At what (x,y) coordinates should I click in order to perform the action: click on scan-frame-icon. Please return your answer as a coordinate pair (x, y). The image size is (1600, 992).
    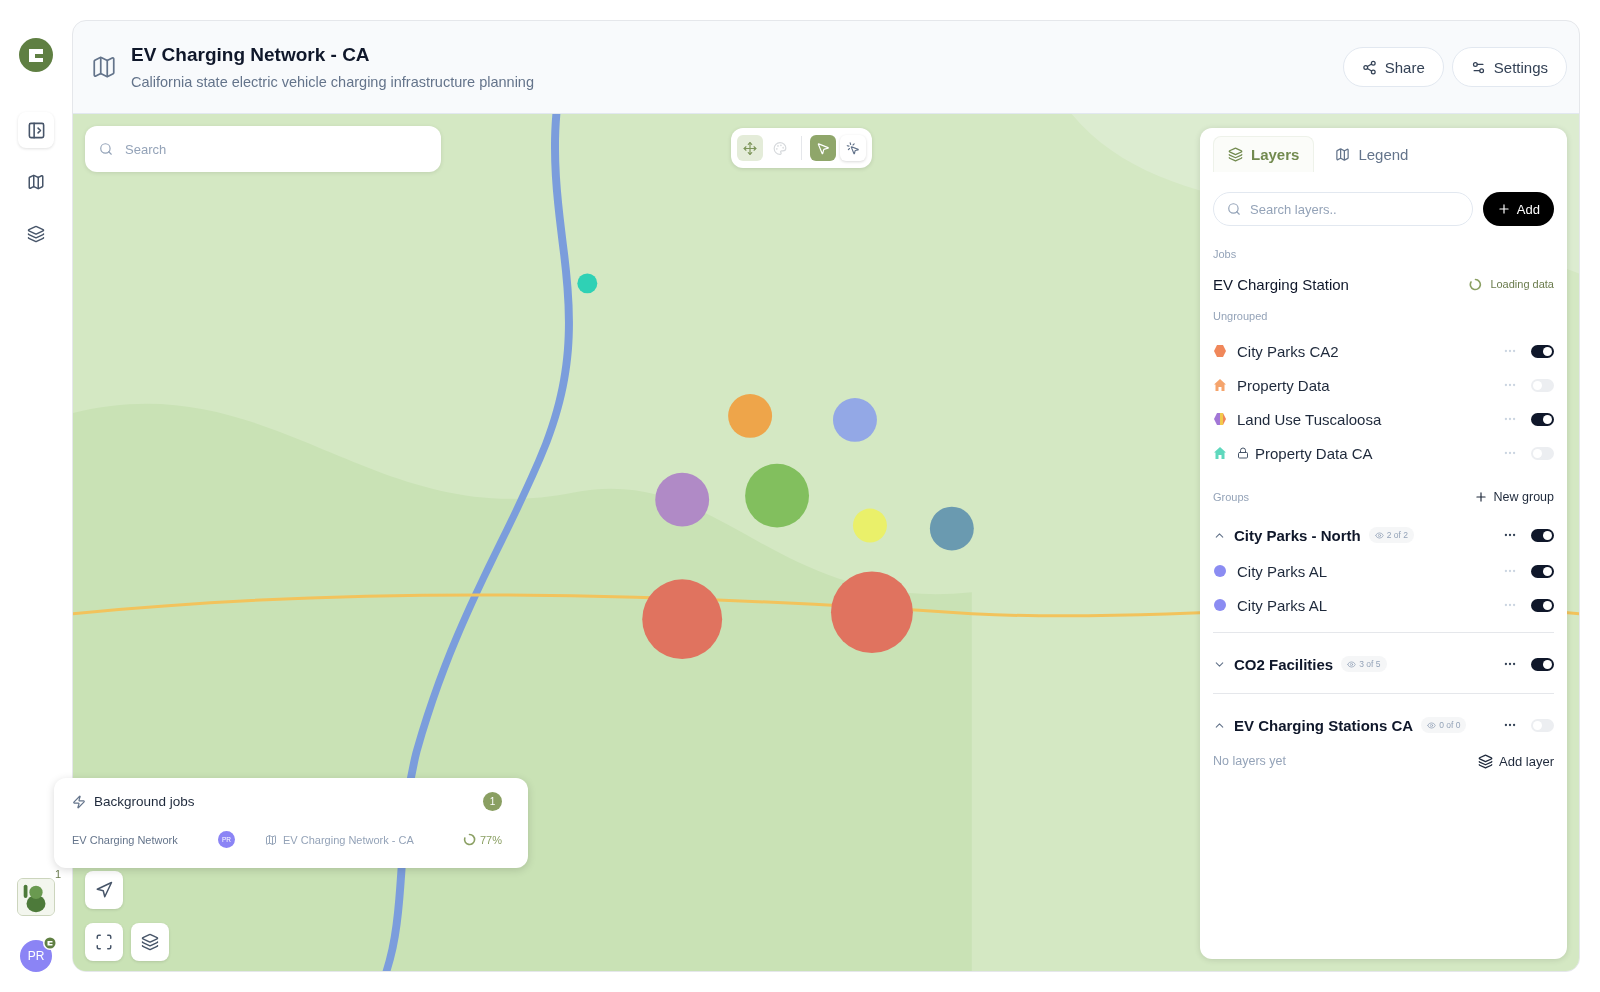
    Looking at the image, I should click on (104, 942).